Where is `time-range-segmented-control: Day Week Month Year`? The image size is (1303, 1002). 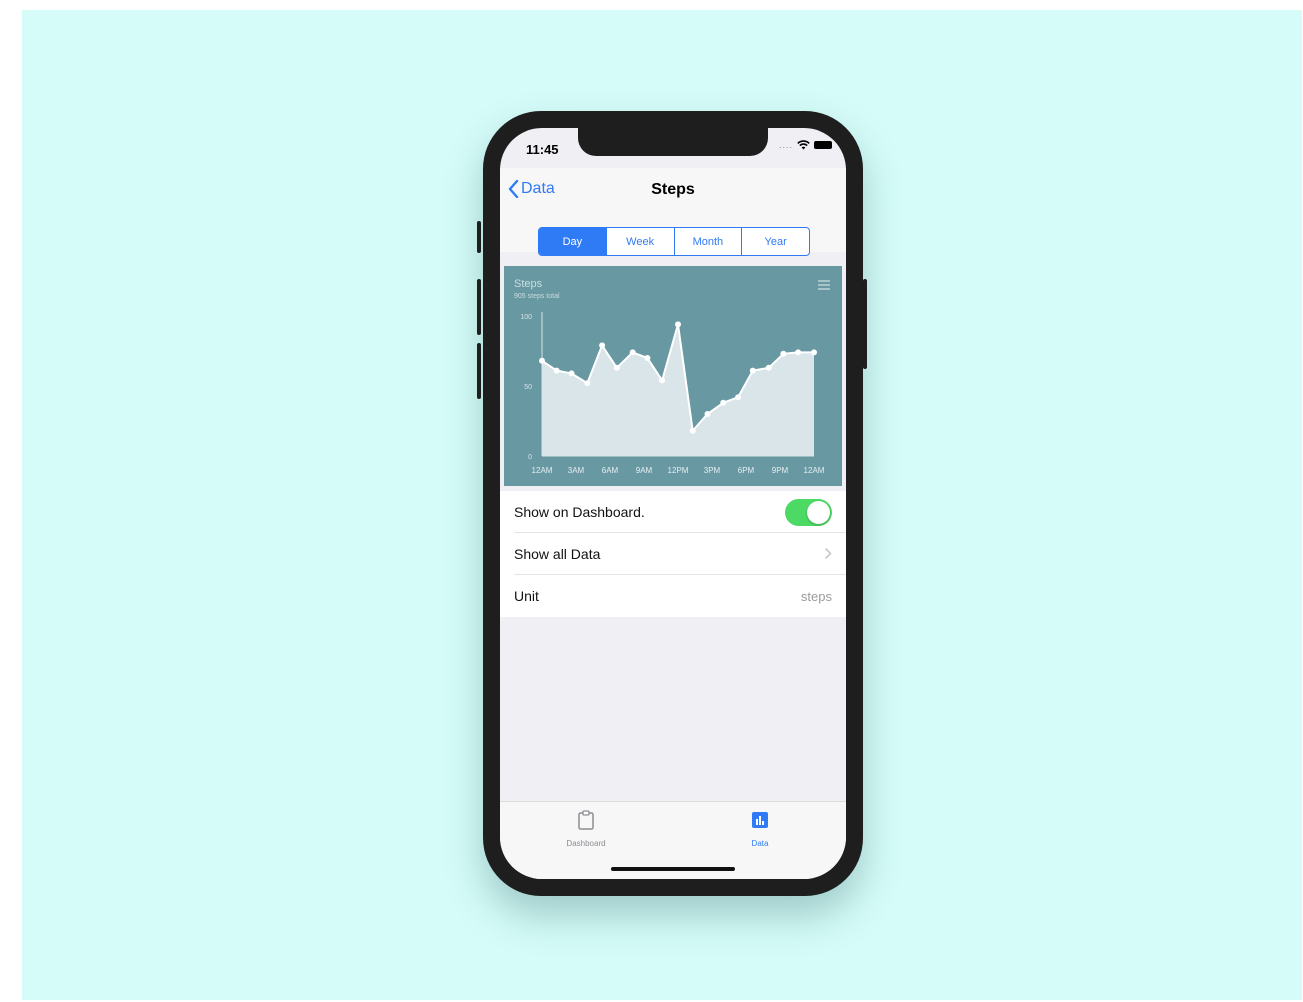
time-range-segmented-control: Day Week Month Year is located at coordinates (674, 241).